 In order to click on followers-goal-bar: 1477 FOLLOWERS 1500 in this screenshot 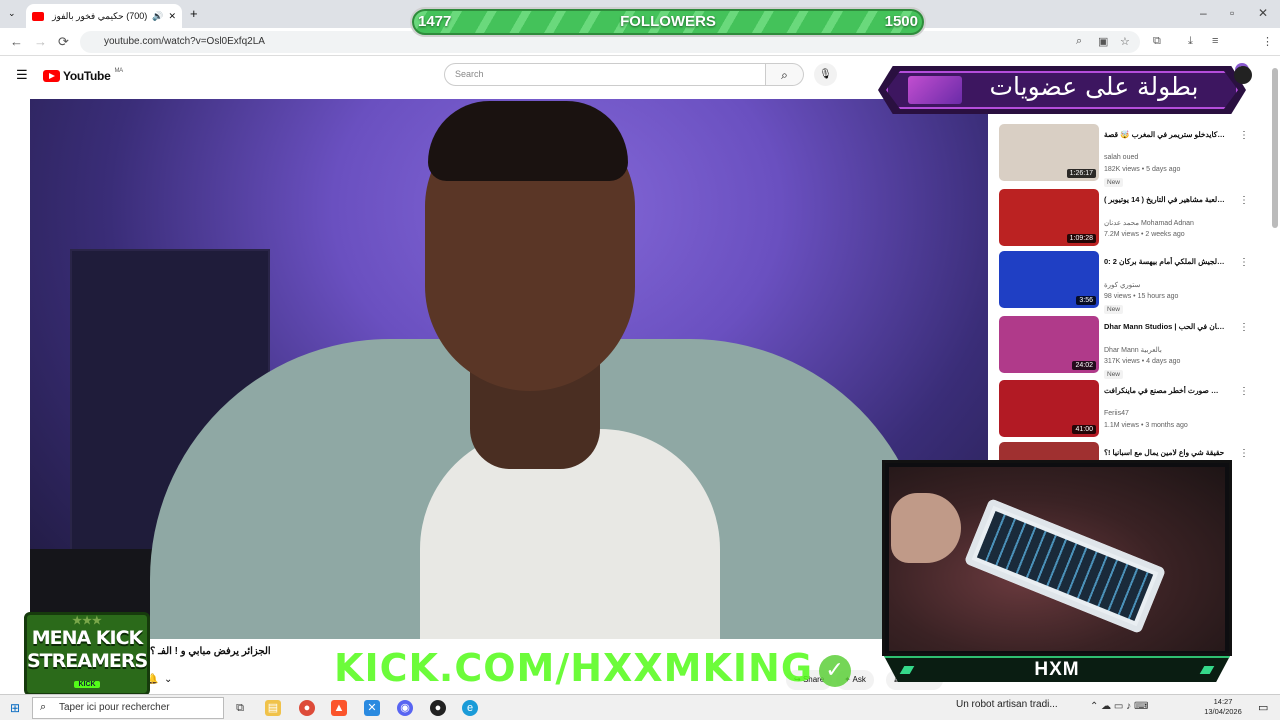, I will do `click(668, 22)`.